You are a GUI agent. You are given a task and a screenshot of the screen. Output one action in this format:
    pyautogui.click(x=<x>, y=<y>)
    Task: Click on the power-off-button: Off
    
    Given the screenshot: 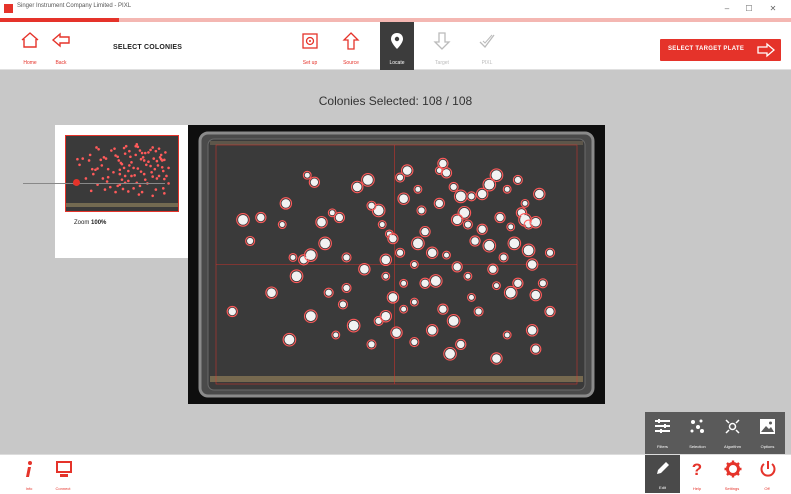 What is the action you would take?
    pyautogui.click(x=767, y=474)
    